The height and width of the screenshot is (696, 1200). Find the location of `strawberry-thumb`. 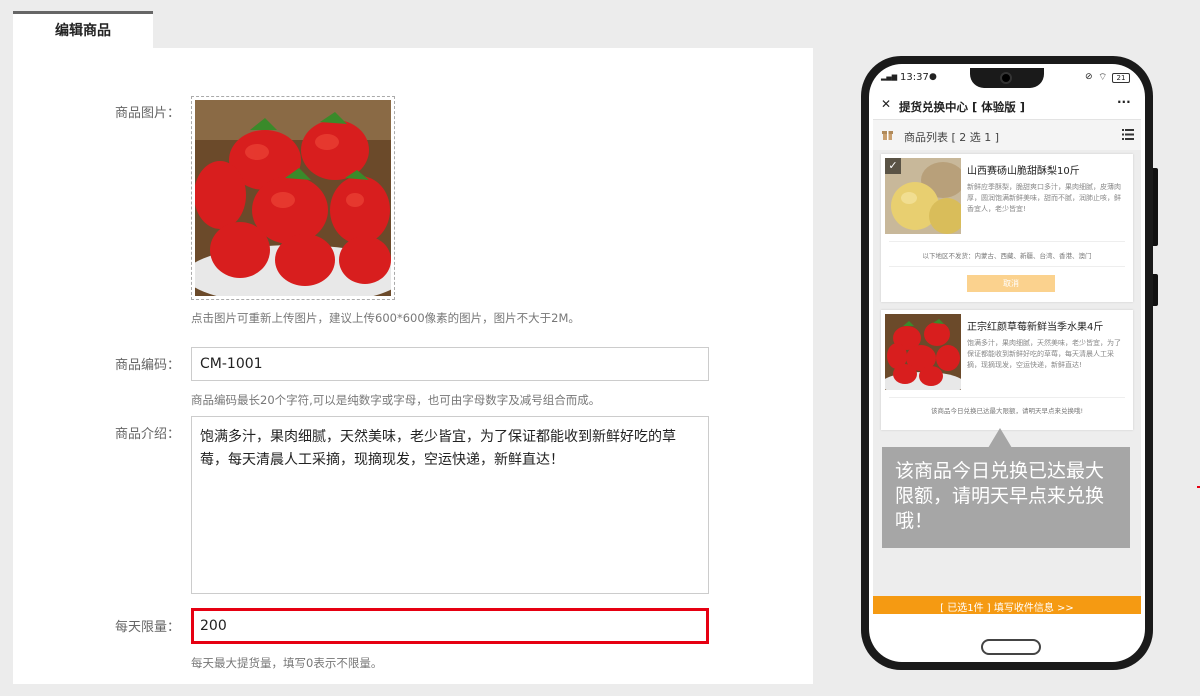

strawberry-thumb is located at coordinates (923, 352).